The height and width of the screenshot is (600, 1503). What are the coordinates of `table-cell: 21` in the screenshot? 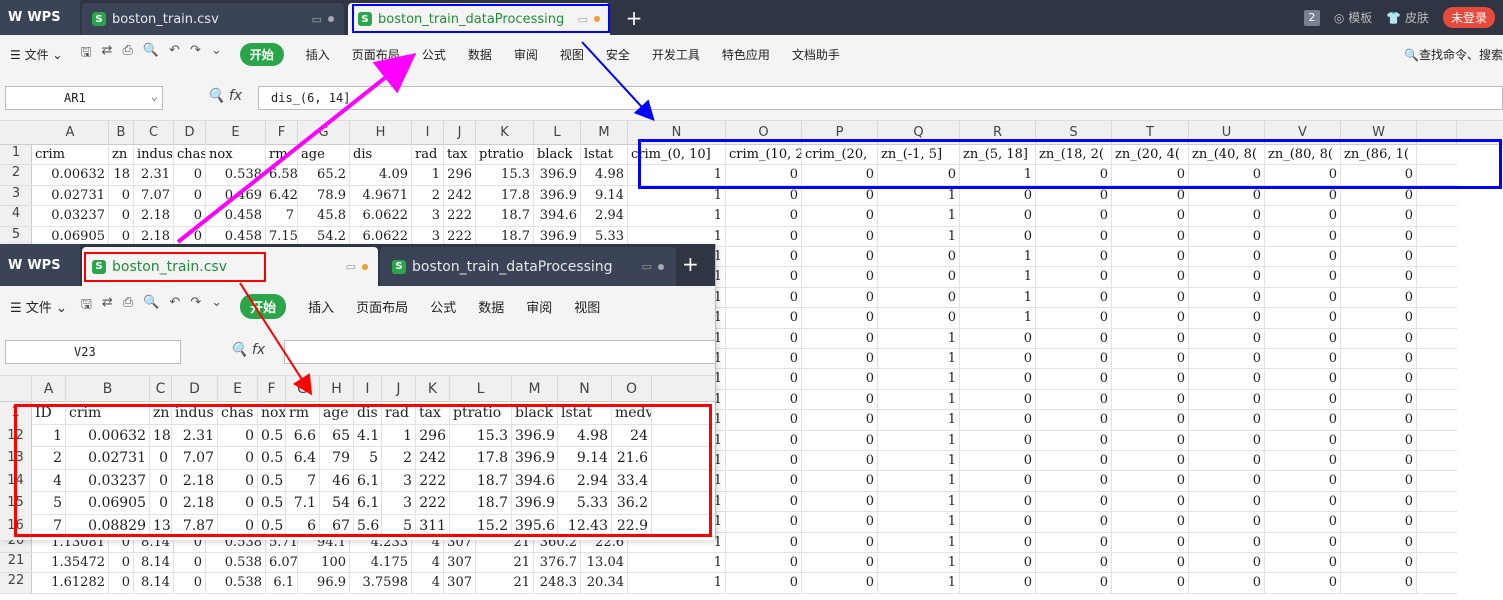 It's located at (505, 583).